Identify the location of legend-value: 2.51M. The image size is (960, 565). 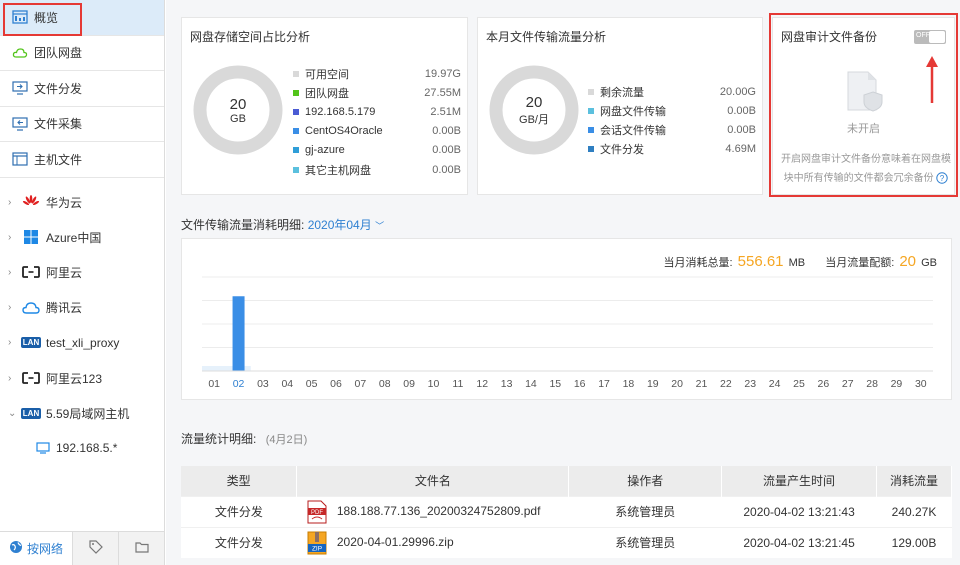
(445, 111).